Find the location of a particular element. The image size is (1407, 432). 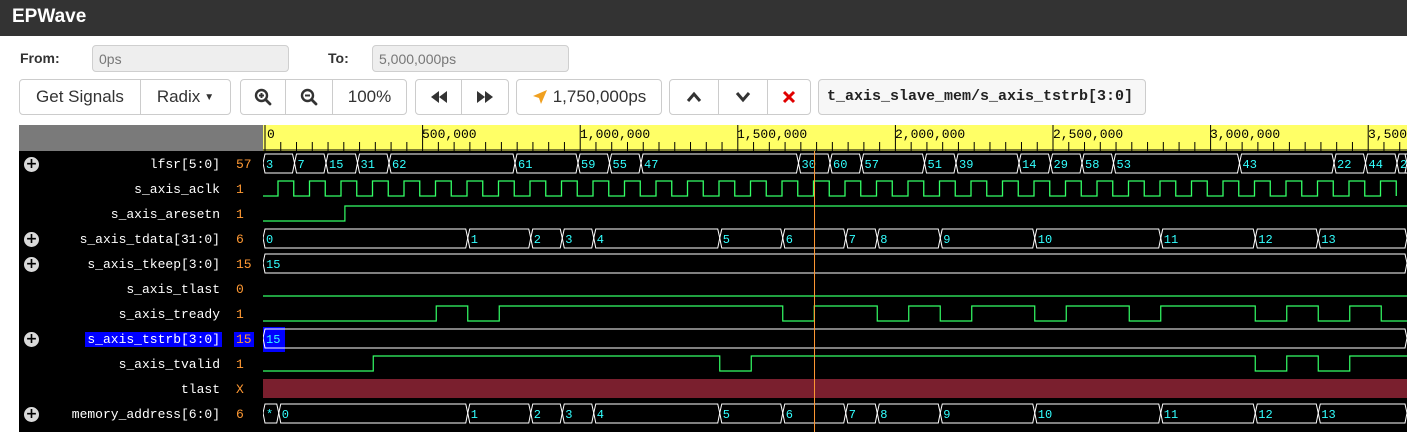

waveform-s-axis-aresetn is located at coordinates (835, 213).